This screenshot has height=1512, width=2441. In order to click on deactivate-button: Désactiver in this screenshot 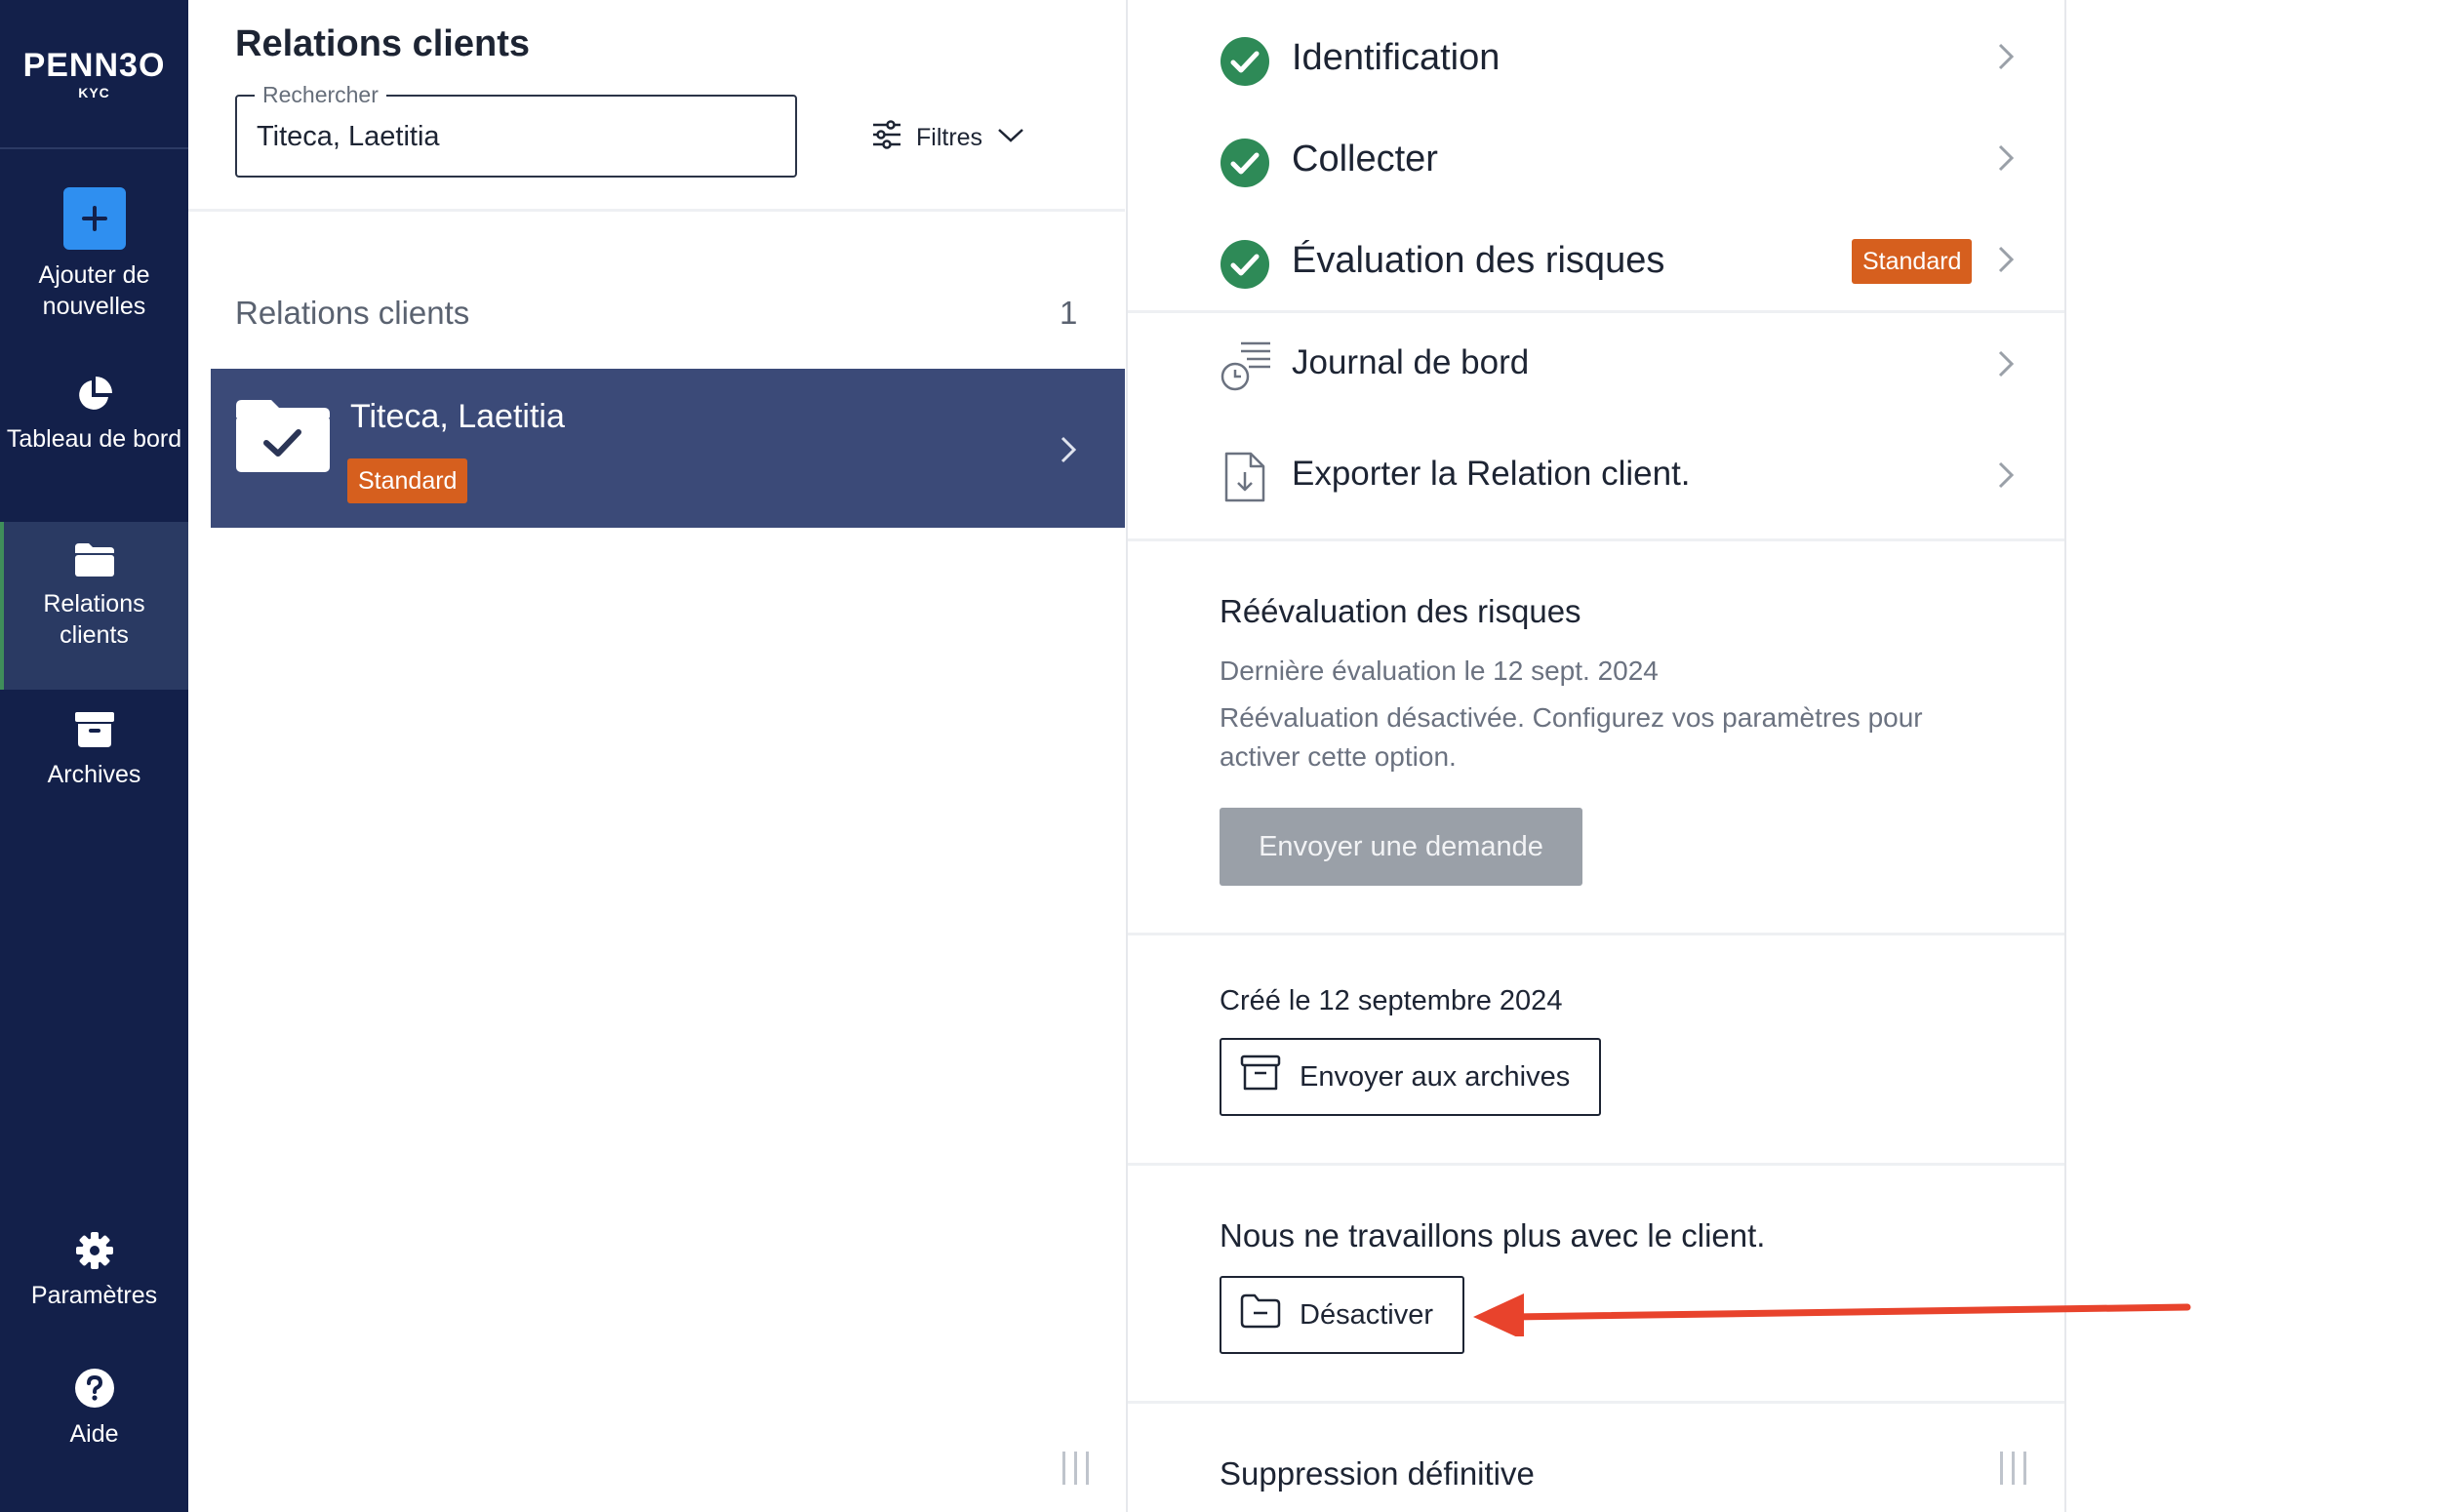, I will do `click(1342, 1315)`.